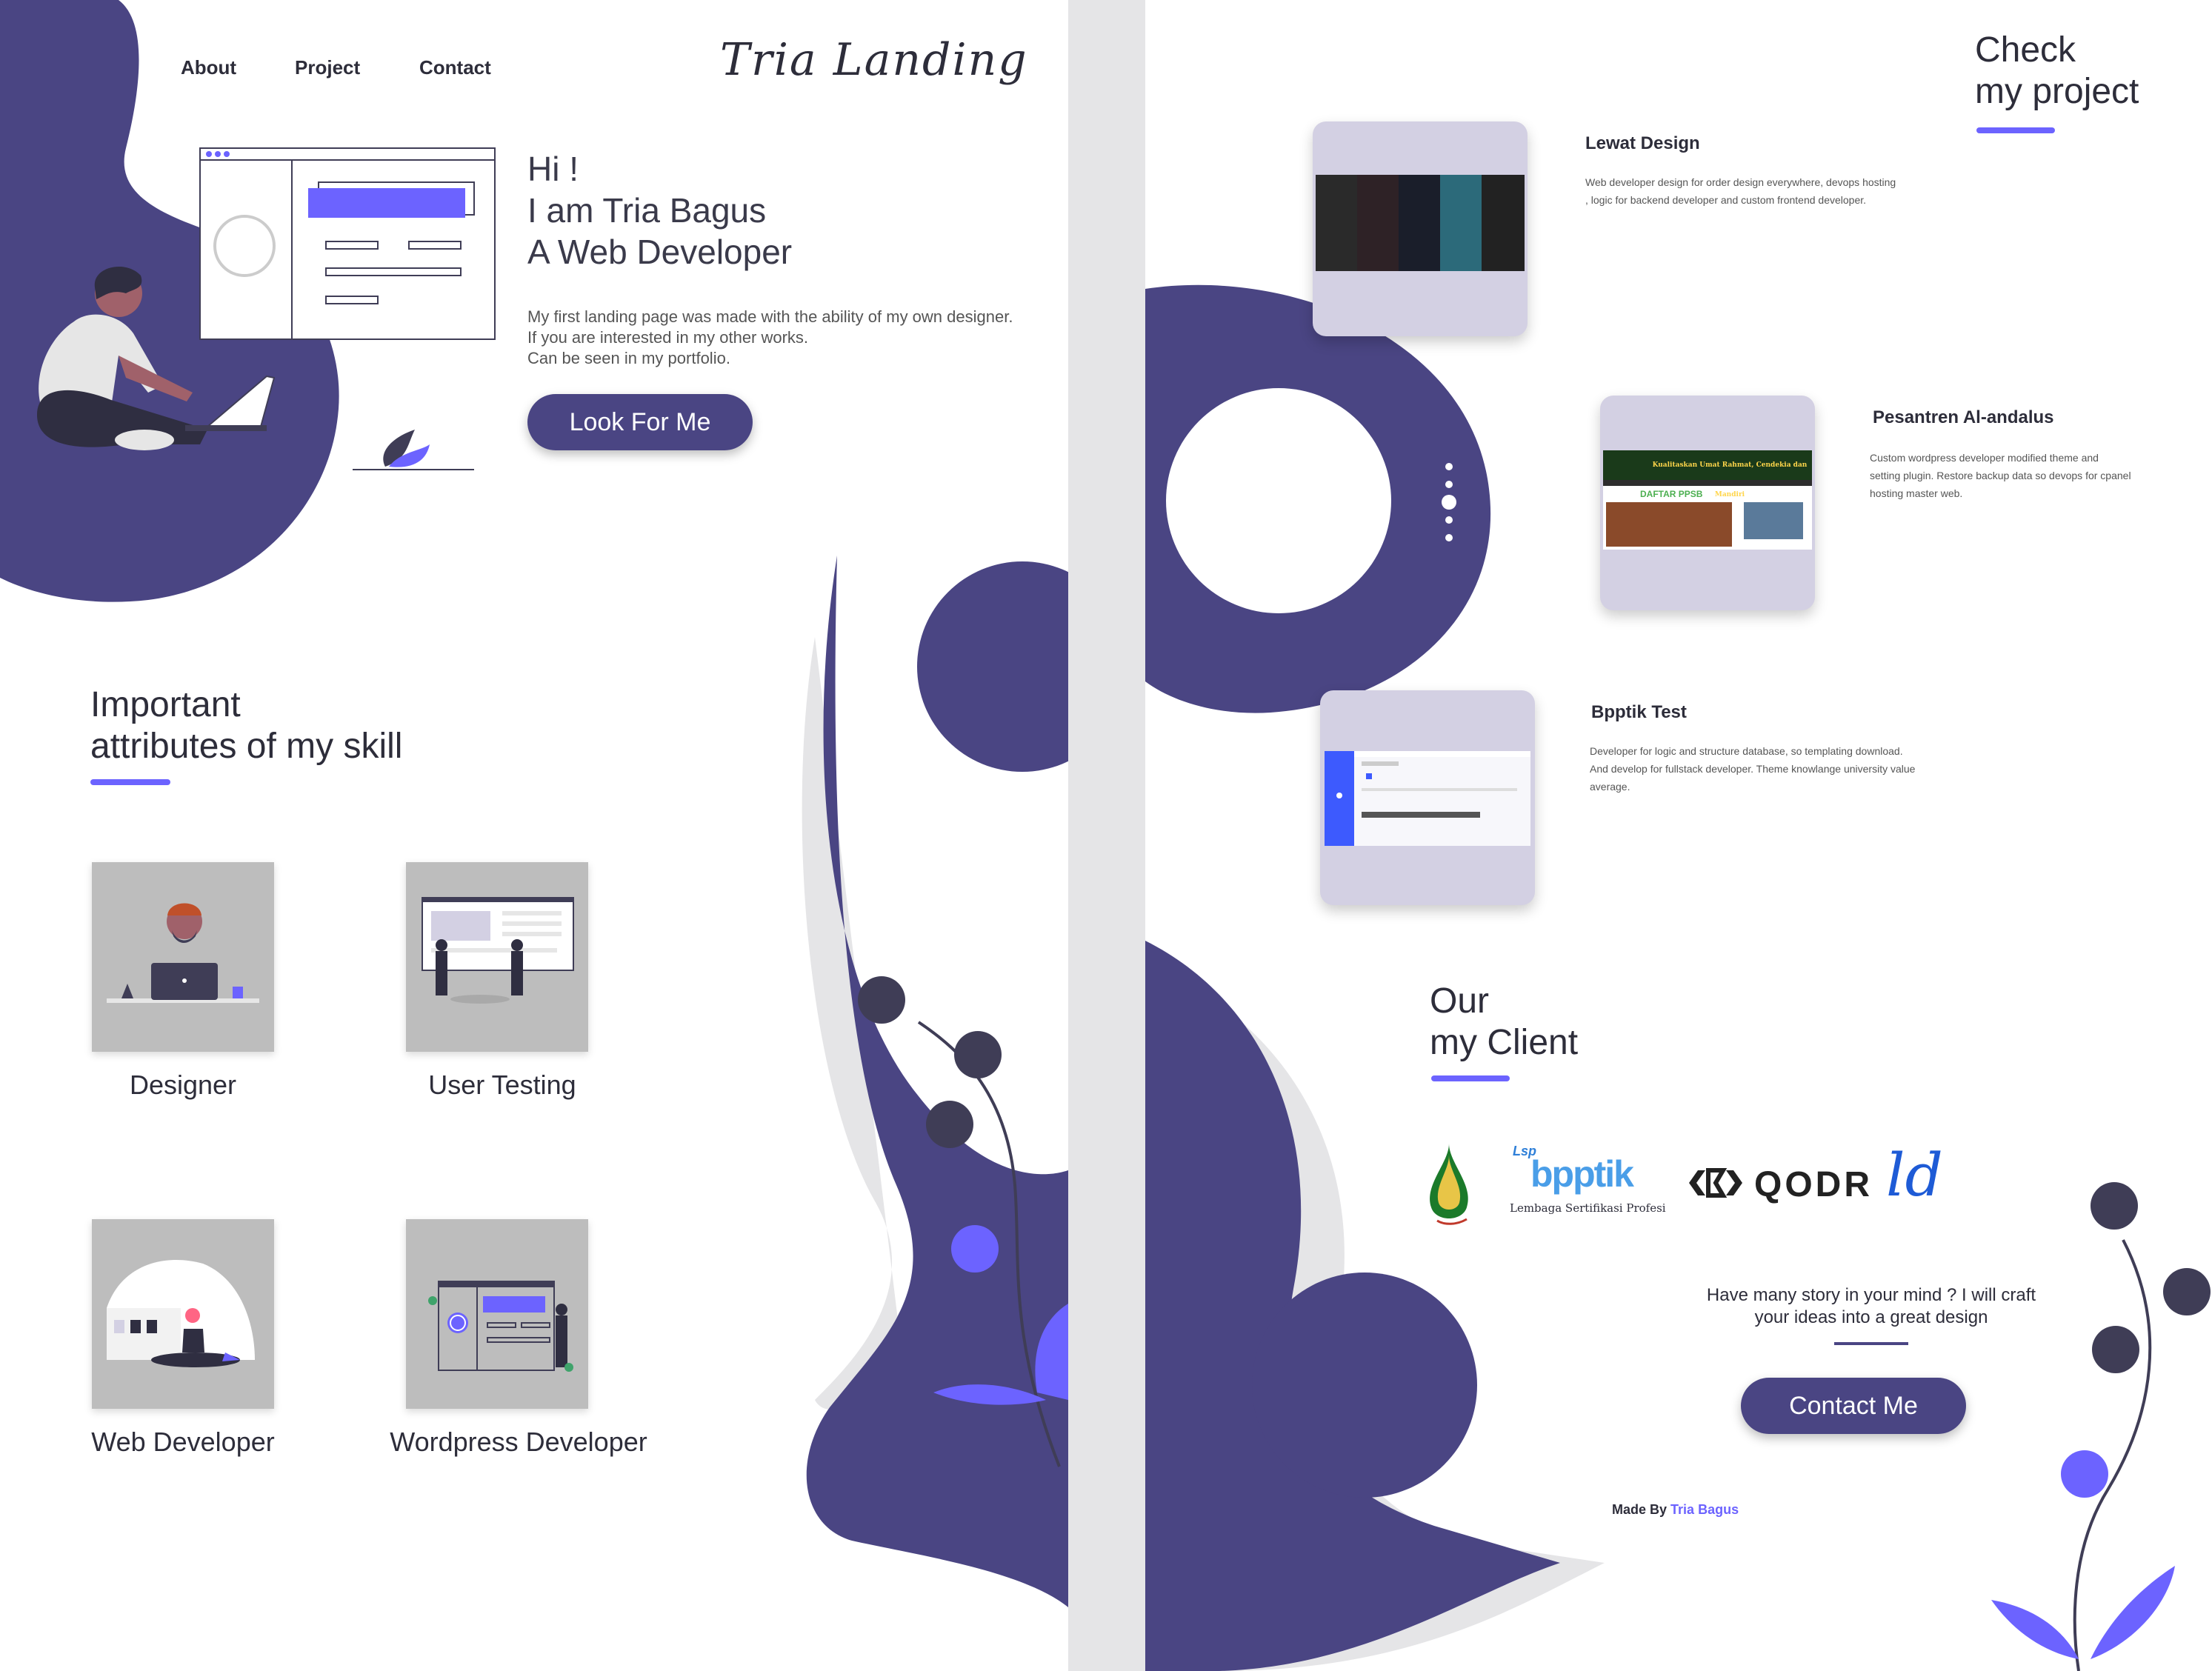 The image size is (2212, 1671). I want to click on project-thumbnail-bpptik, so click(1427, 798).